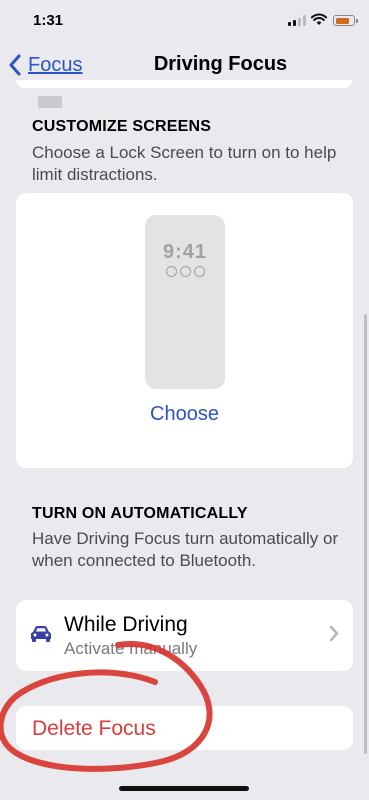  What do you see at coordinates (48, 20) in the screenshot?
I see `status-time: 1:31` at bounding box center [48, 20].